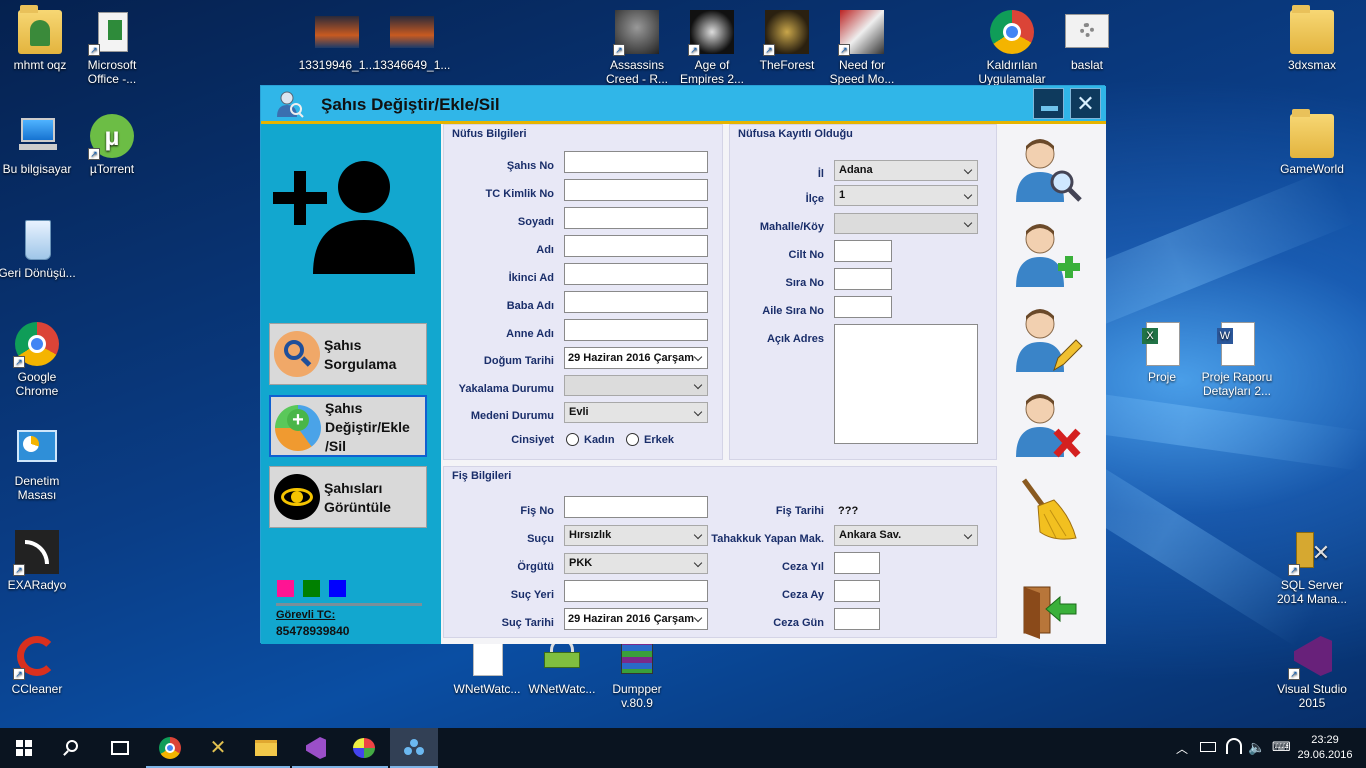 The image size is (1366, 768). What do you see at coordinates (348, 497) in the screenshot?
I see `sahislari-goruntule-button: Şahısları Görüntüle` at bounding box center [348, 497].